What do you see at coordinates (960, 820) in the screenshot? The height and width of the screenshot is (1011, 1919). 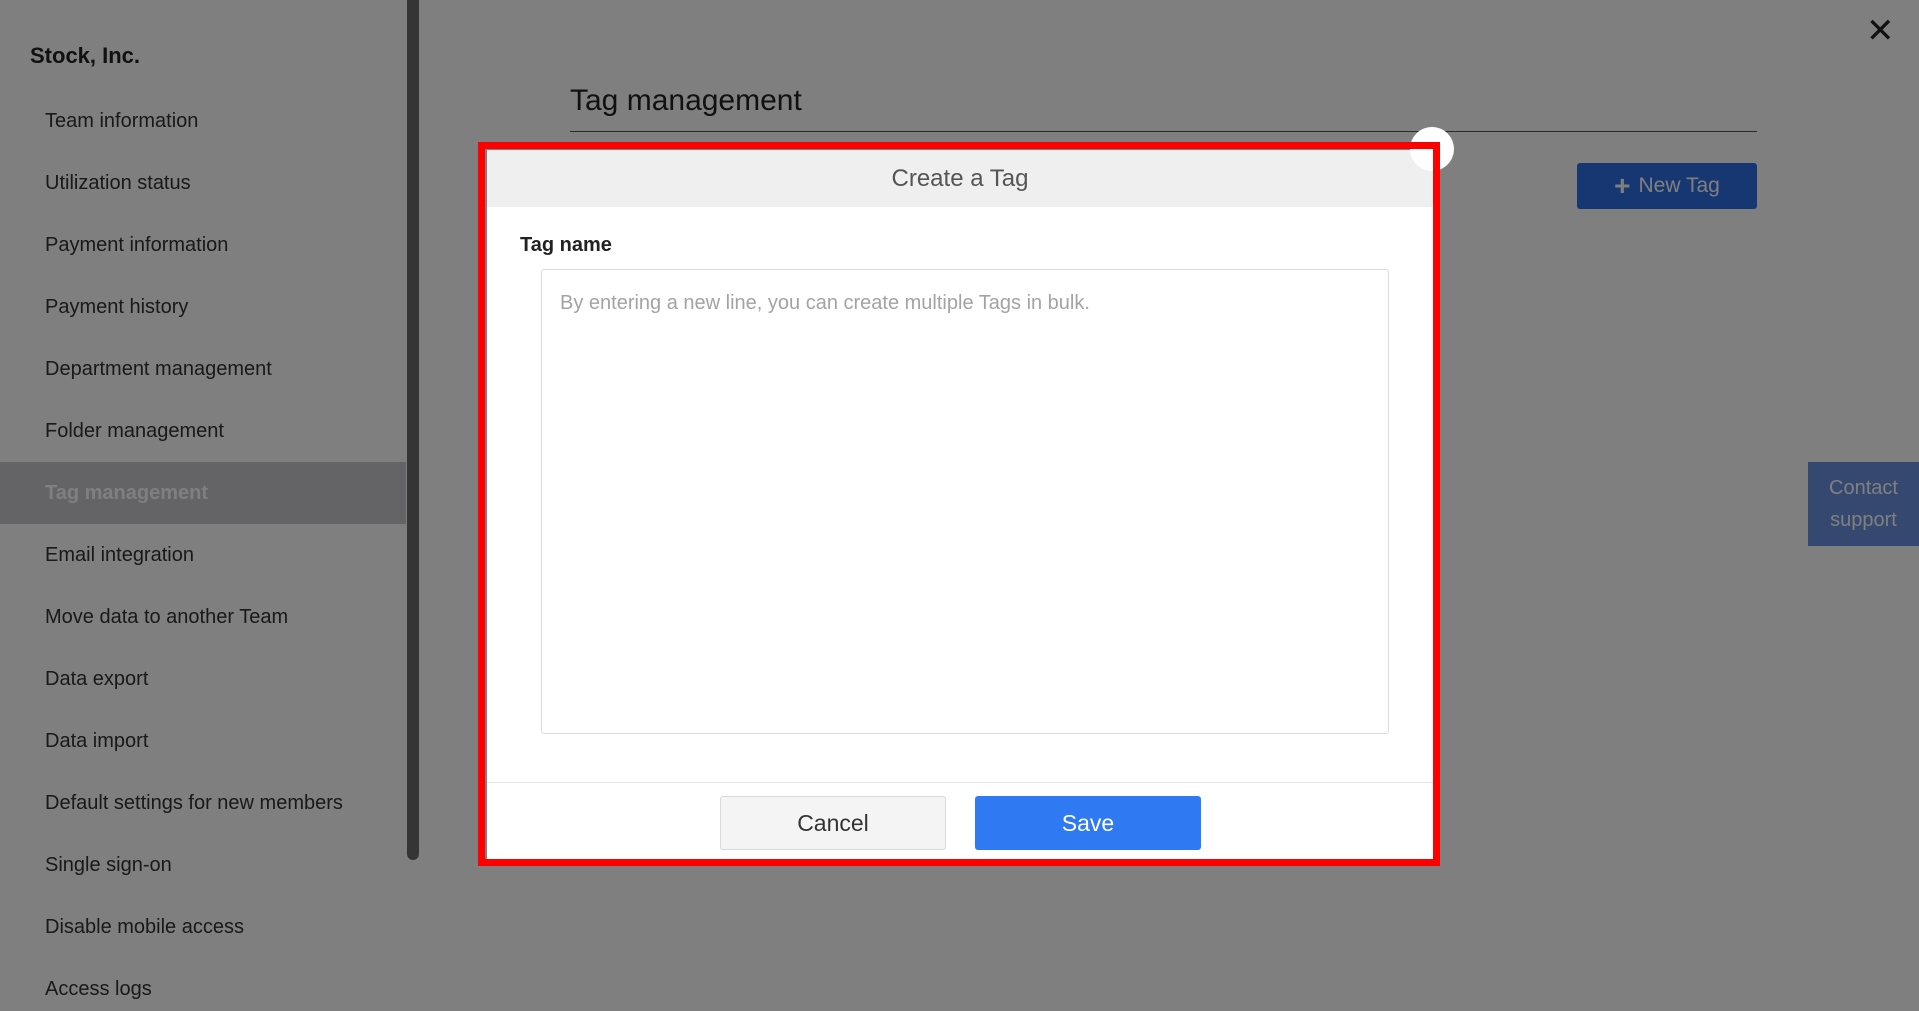 I see `dialog-footer: Cancel Save` at bounding box center [960, 820].